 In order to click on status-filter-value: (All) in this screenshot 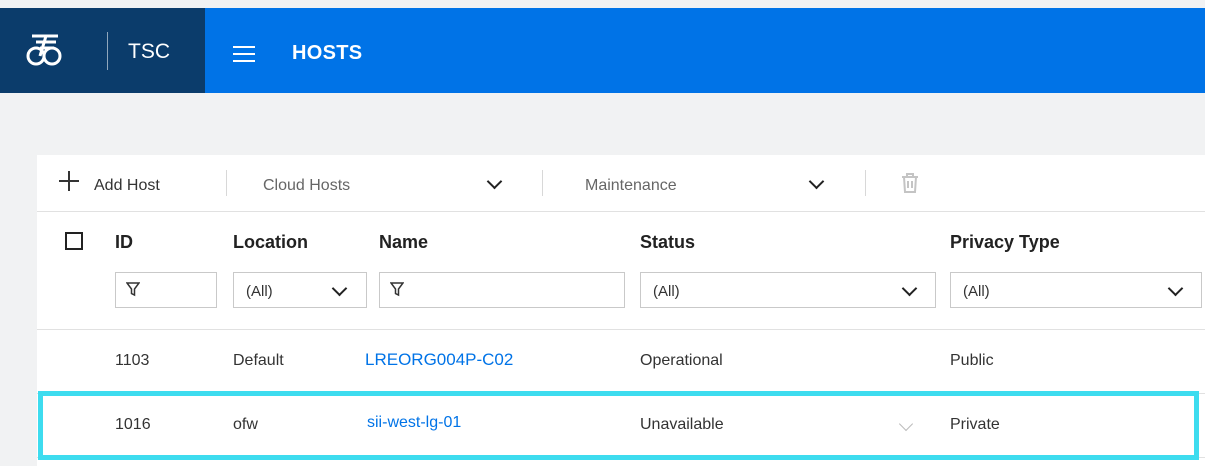, I will do `click(666, 291)`.